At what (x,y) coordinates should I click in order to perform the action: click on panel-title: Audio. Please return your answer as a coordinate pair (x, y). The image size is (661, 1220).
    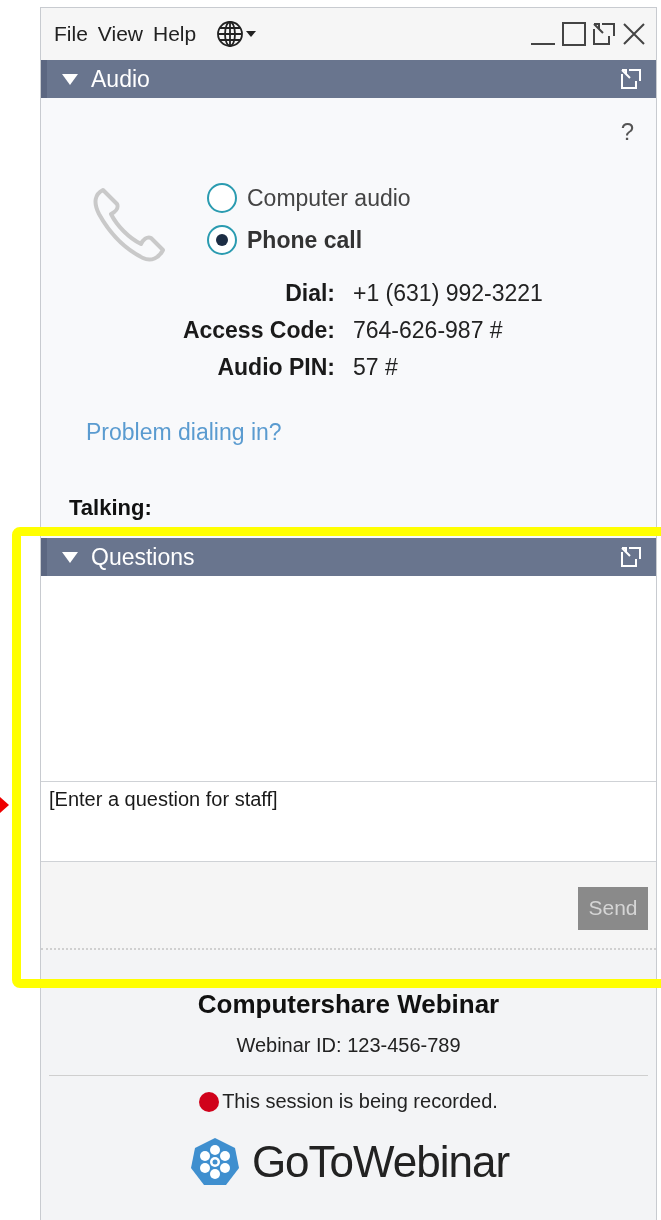
    Looking at the image, I should click on (120, 79).